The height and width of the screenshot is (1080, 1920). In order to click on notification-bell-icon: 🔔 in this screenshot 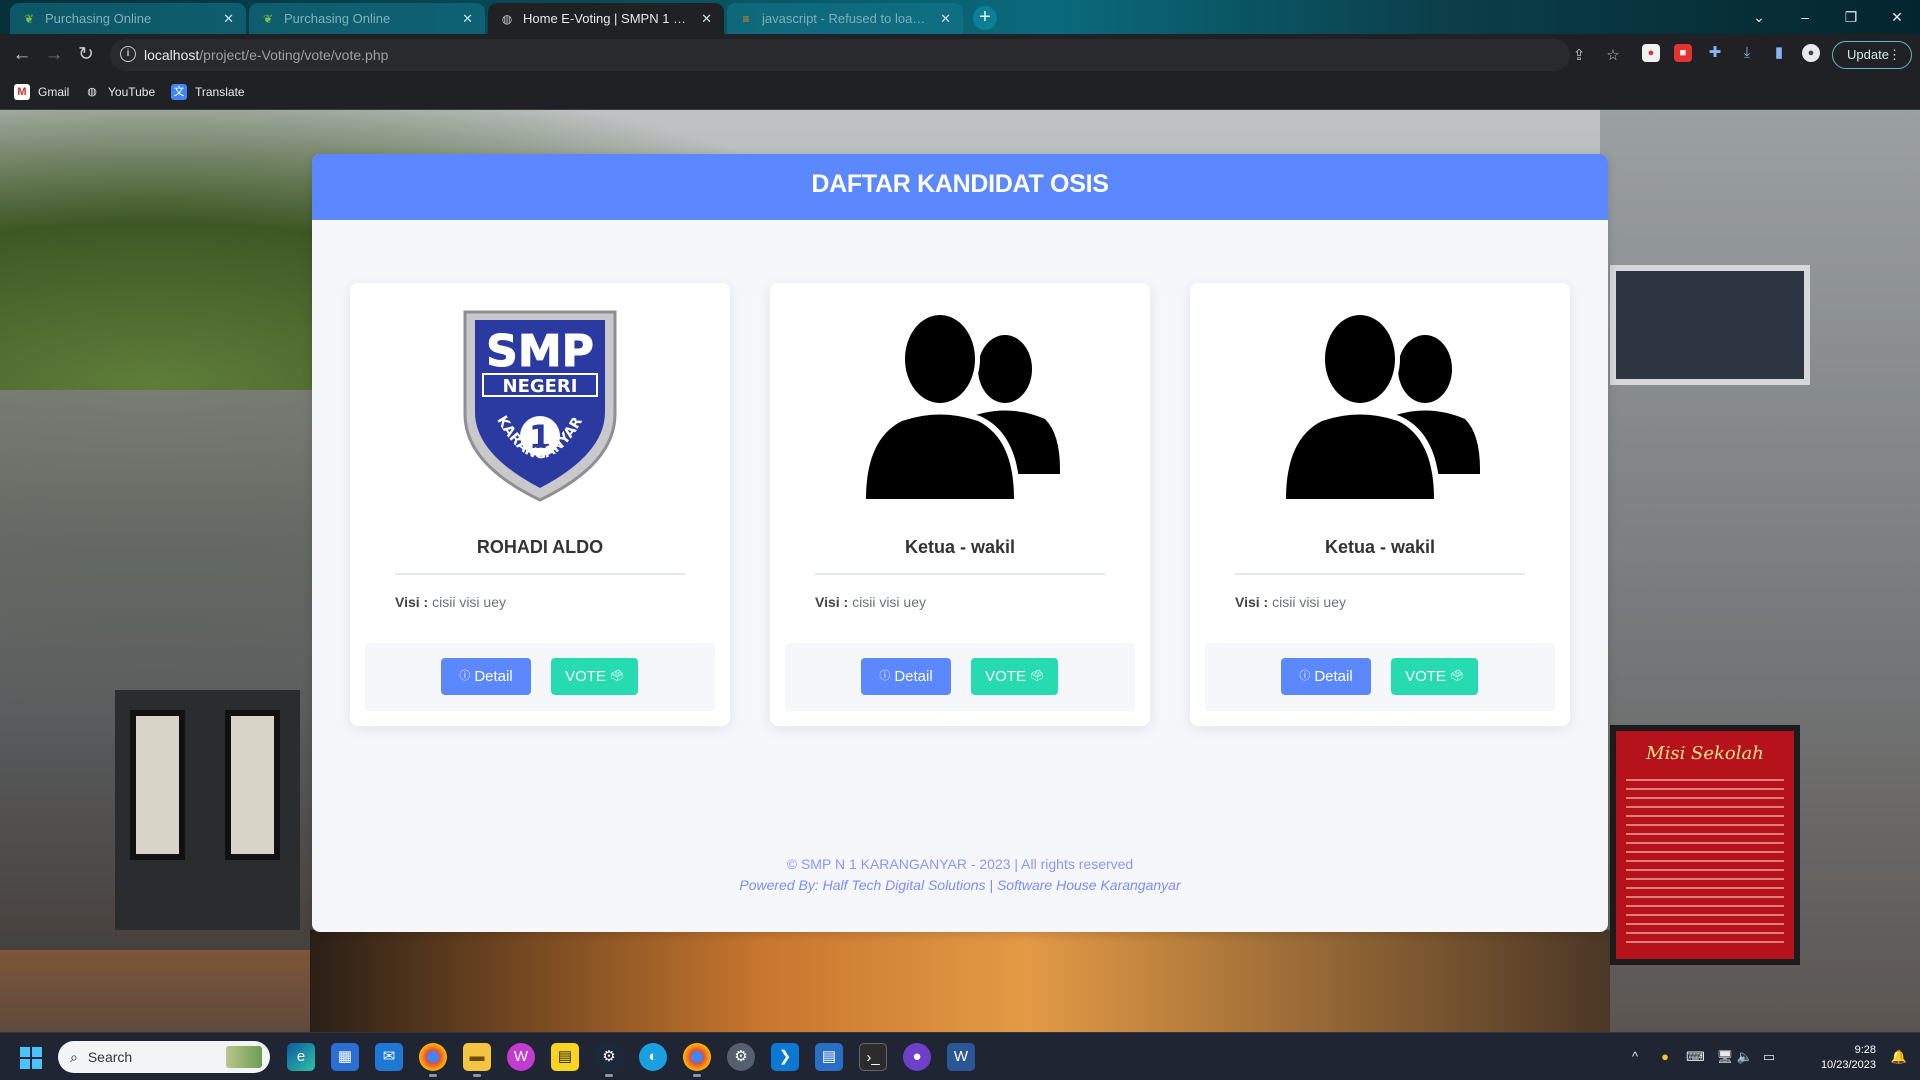, I will do `click(1899, 1057)`.